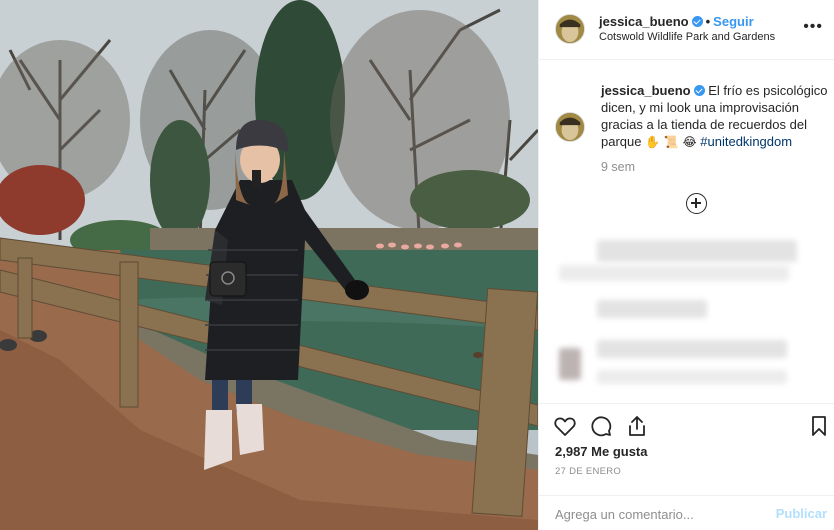  Describe the element at coordinates (733, 21) in the screenshot. I see `follow-button: Seguir` at that location.